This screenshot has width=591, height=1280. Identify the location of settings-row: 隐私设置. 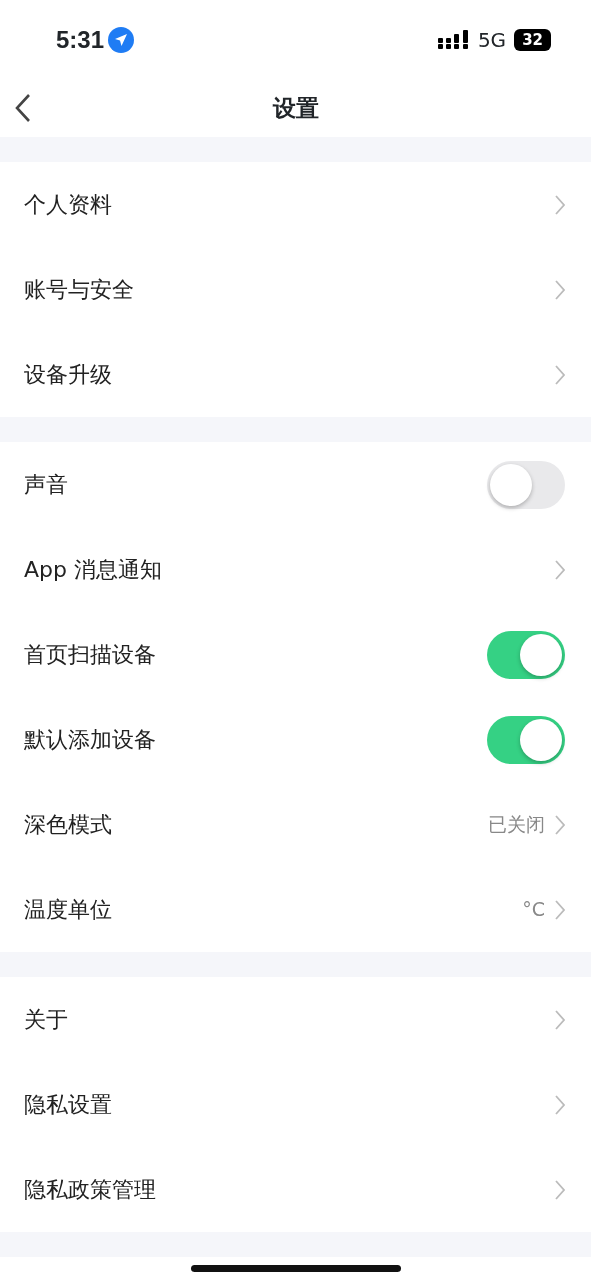
(295, 1104).